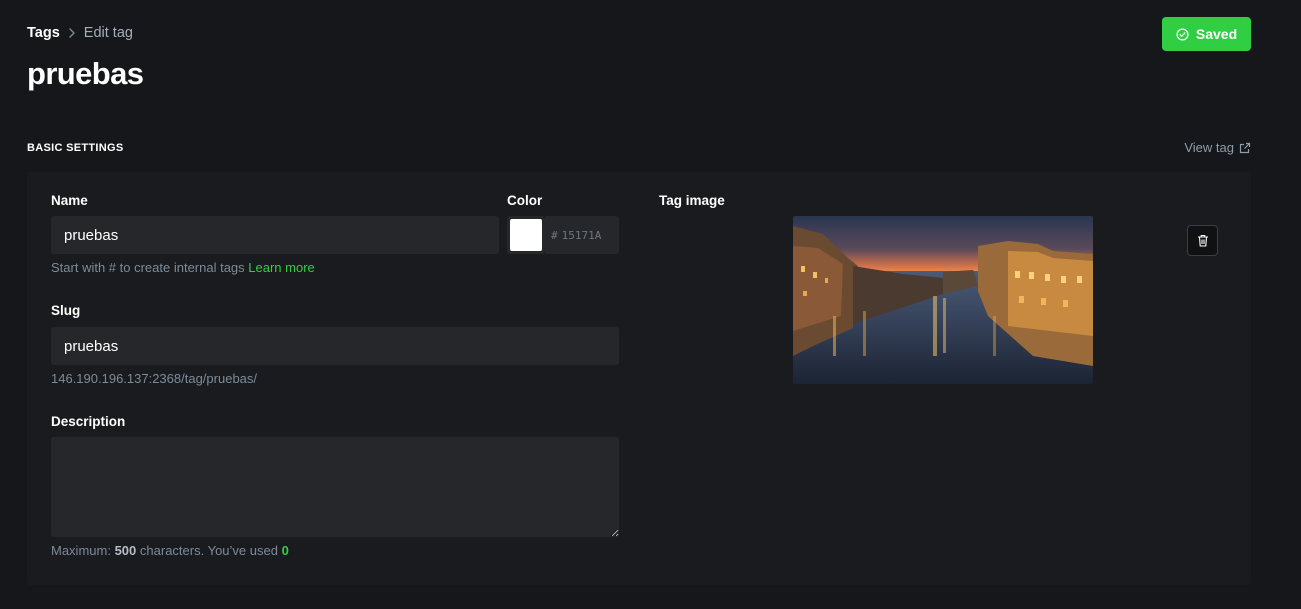  Describe the element at coordinates (154, 378) in the screenshot. I see `slug-url: 146.190.196.137:2368/tag/pruebas/` at that location.